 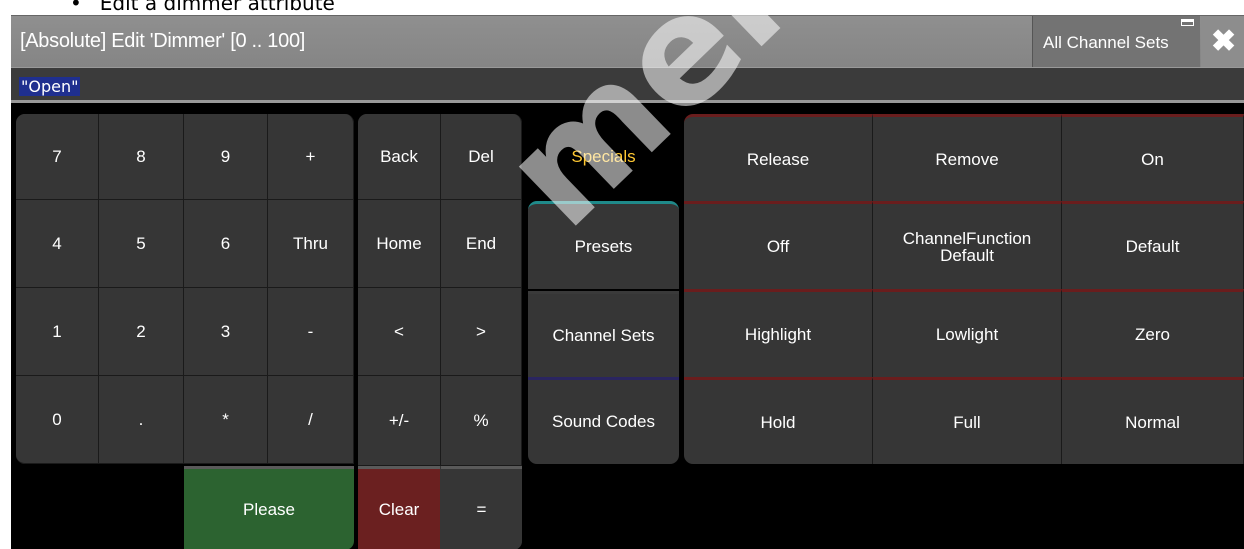 I want to click on key-6: 6, so click(x=226, y=244).